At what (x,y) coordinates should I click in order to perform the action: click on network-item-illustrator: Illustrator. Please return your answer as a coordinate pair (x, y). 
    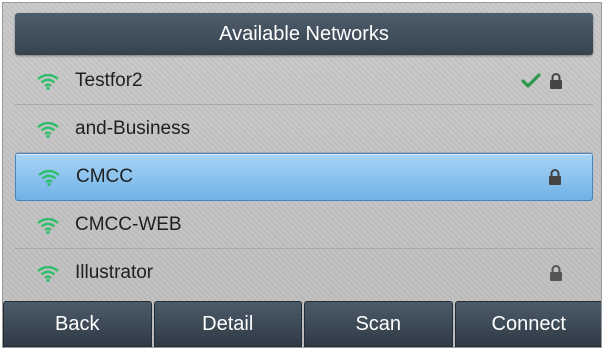
    Looking at the image, I should click on (304, 273).